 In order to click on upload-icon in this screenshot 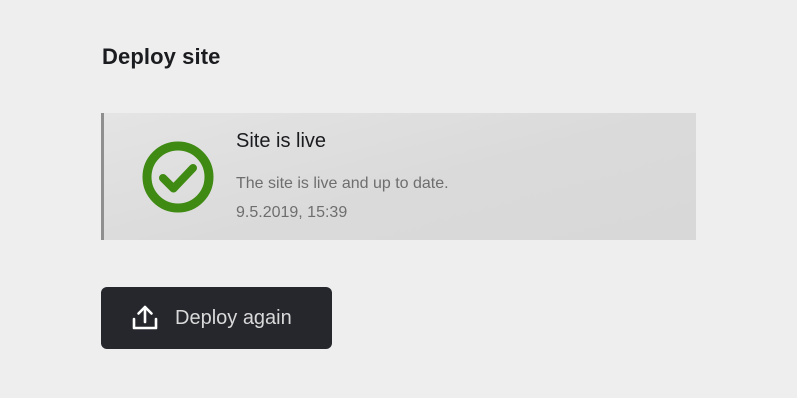, I will do `click(145, 317)`.